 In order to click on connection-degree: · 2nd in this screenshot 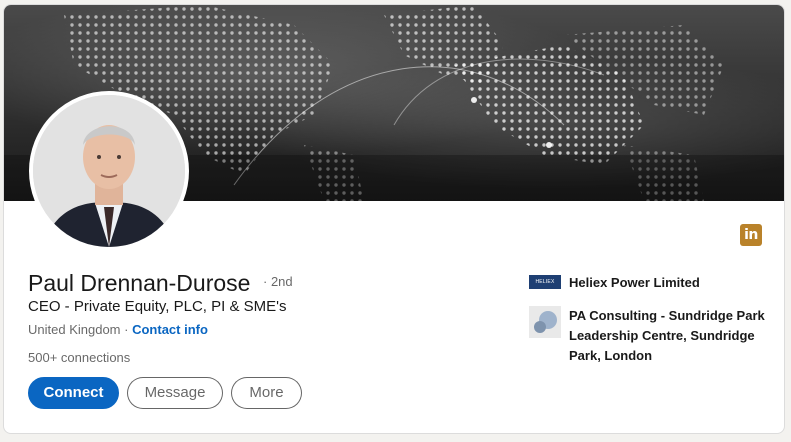, I will do `click(278, 281)`.